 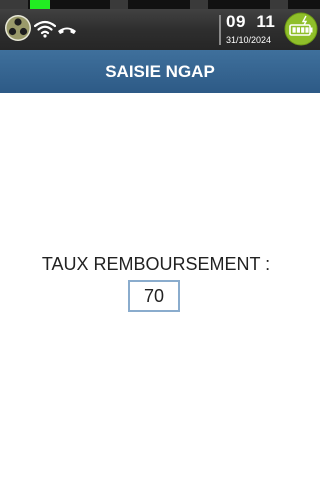 I want to click on reimbursement-rate-value: 70, so click(x=154, y=295).